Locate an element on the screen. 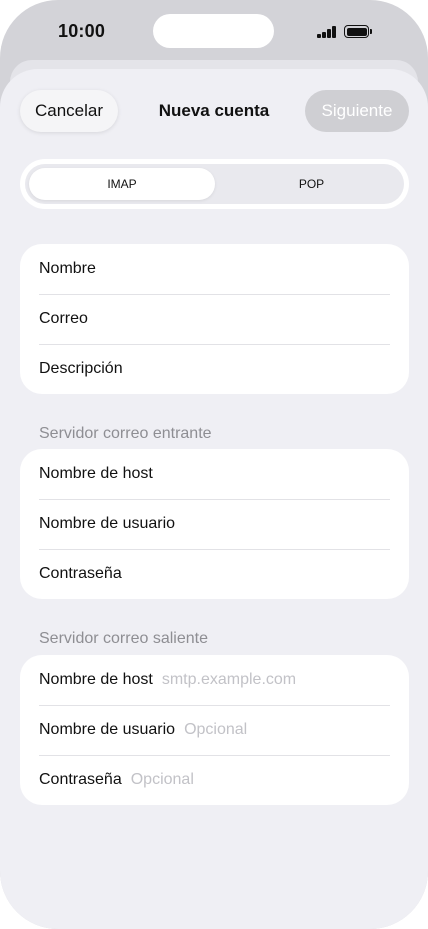 This screenshot has height=929, width=428. dynamic-island is located at coordinates (213, 31).